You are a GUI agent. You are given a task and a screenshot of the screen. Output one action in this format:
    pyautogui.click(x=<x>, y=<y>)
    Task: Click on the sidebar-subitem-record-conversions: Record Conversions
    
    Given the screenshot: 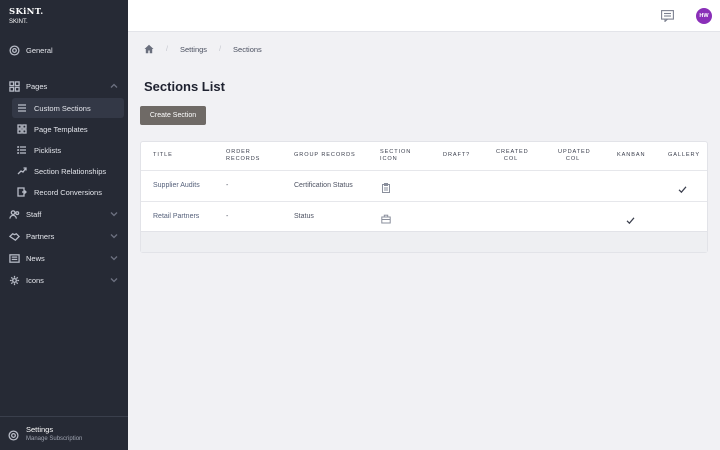 What is the action you would take?
    pyautogui.click(x=68, y=192)
    